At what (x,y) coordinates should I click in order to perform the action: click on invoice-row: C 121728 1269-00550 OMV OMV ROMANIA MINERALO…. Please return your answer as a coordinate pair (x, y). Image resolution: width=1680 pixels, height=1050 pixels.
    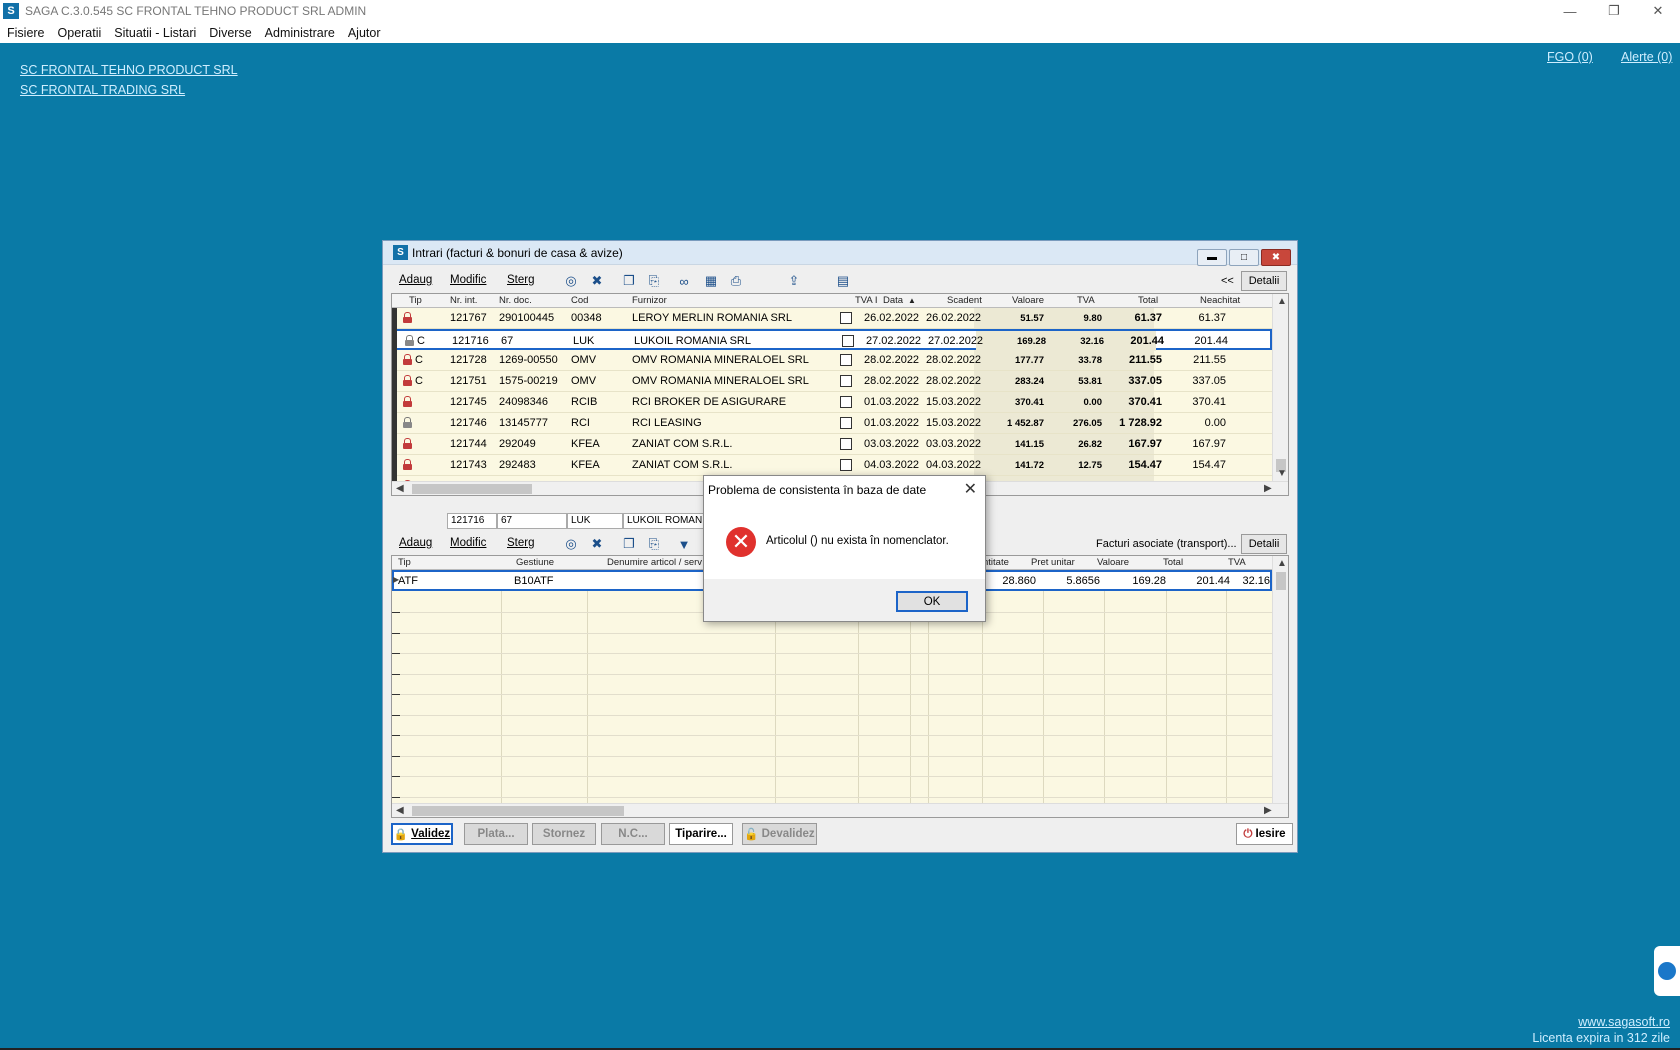
    Looking at the image, I should click on (832, 360).